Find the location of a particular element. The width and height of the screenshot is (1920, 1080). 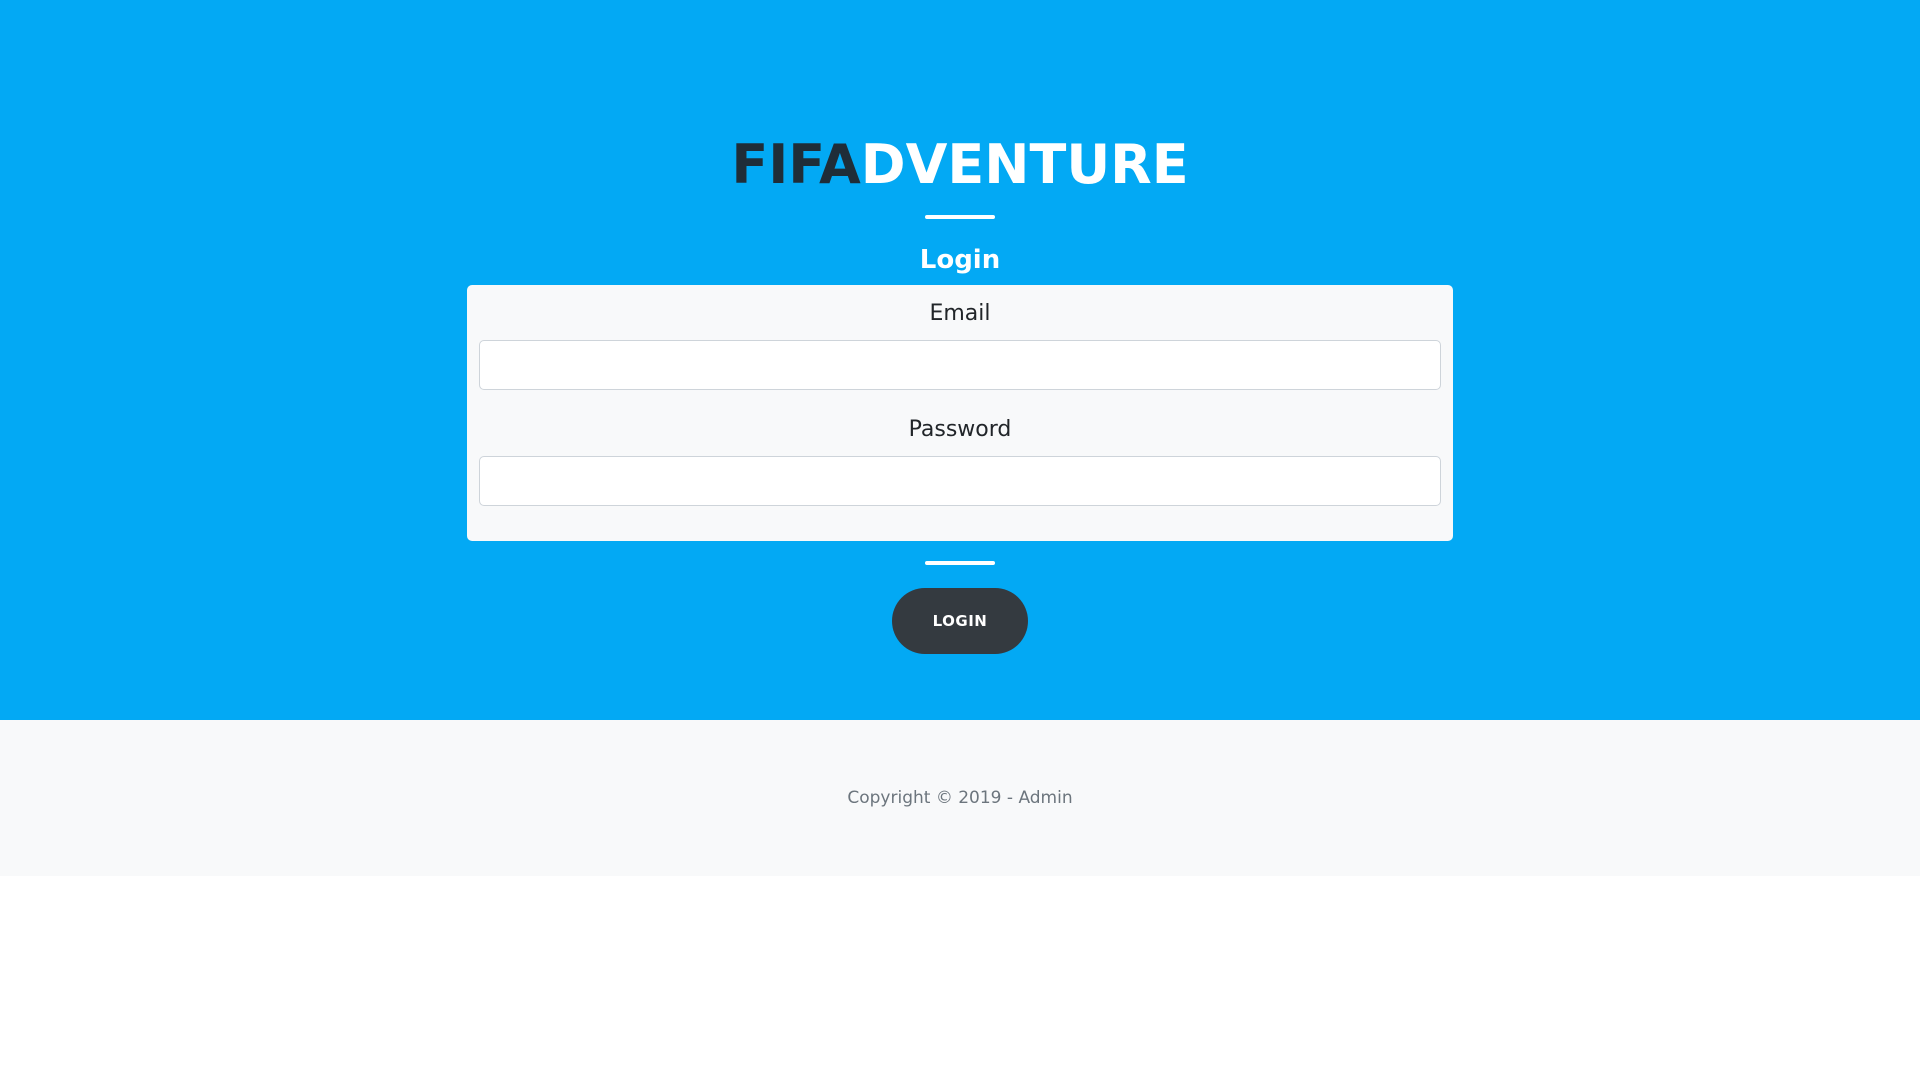

footer: Copyright © 2019 - Admin is located at coordinates (960, 798).